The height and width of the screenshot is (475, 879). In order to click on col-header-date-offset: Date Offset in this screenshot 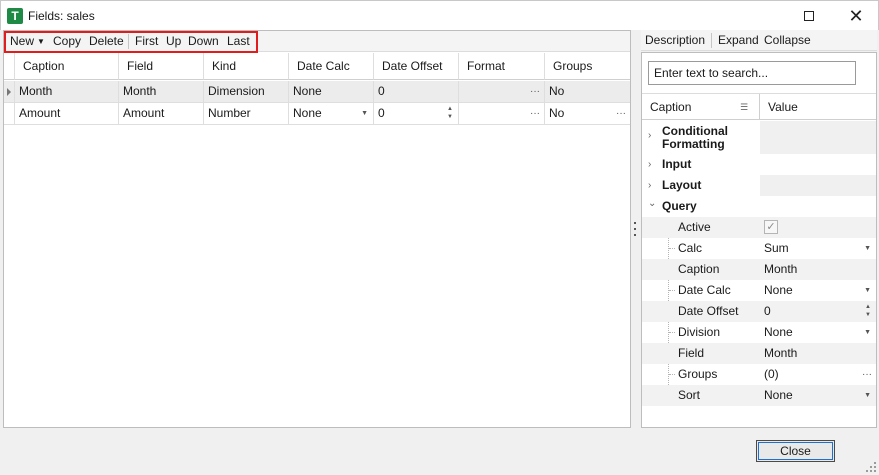, I will do `click(416, 66)`.